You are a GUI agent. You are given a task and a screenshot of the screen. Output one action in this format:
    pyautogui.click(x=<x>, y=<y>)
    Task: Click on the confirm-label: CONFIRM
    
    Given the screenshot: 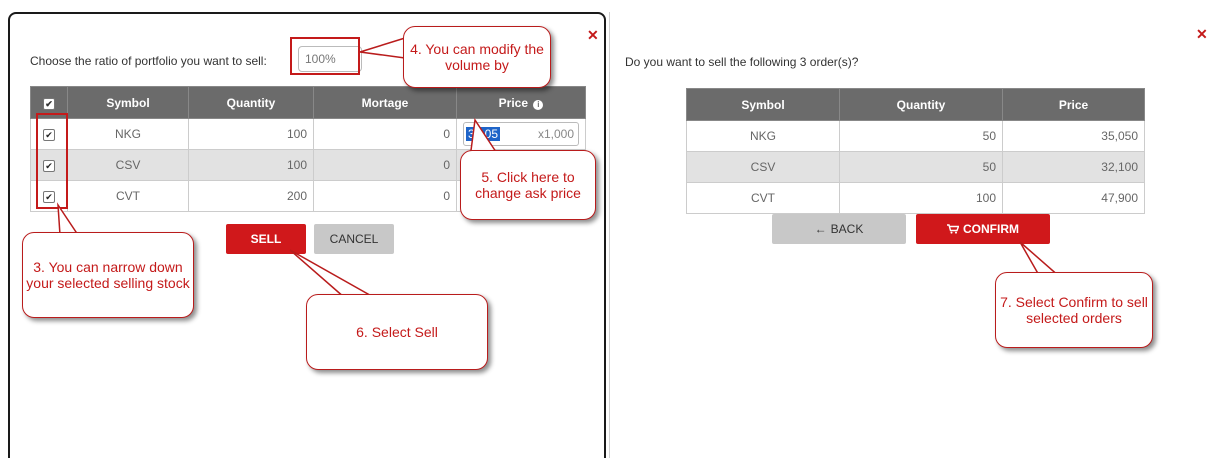 What is the action you would take?
    pyautogui.click(x=991, y=229)
    